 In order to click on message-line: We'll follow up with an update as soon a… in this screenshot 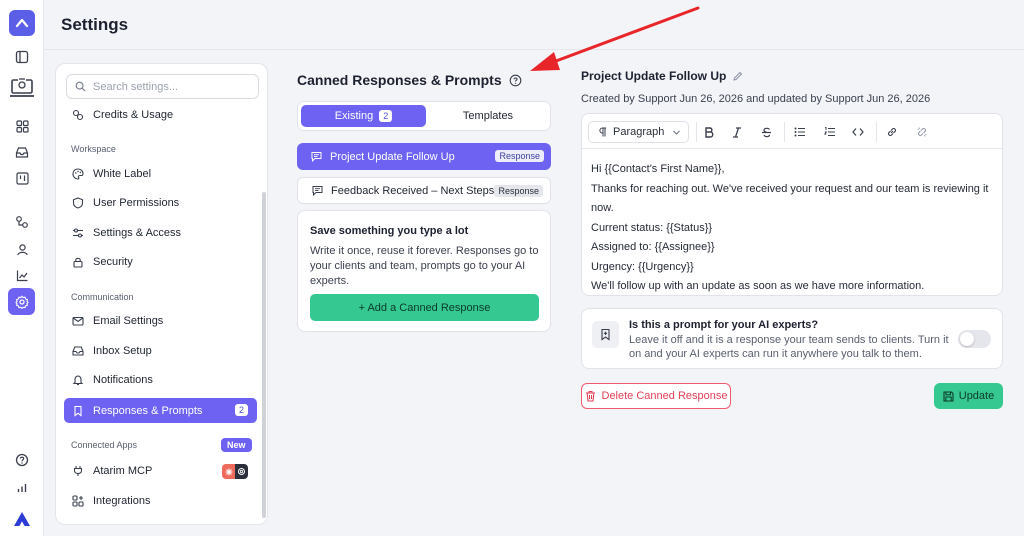, I will do `click(758, 286)`.